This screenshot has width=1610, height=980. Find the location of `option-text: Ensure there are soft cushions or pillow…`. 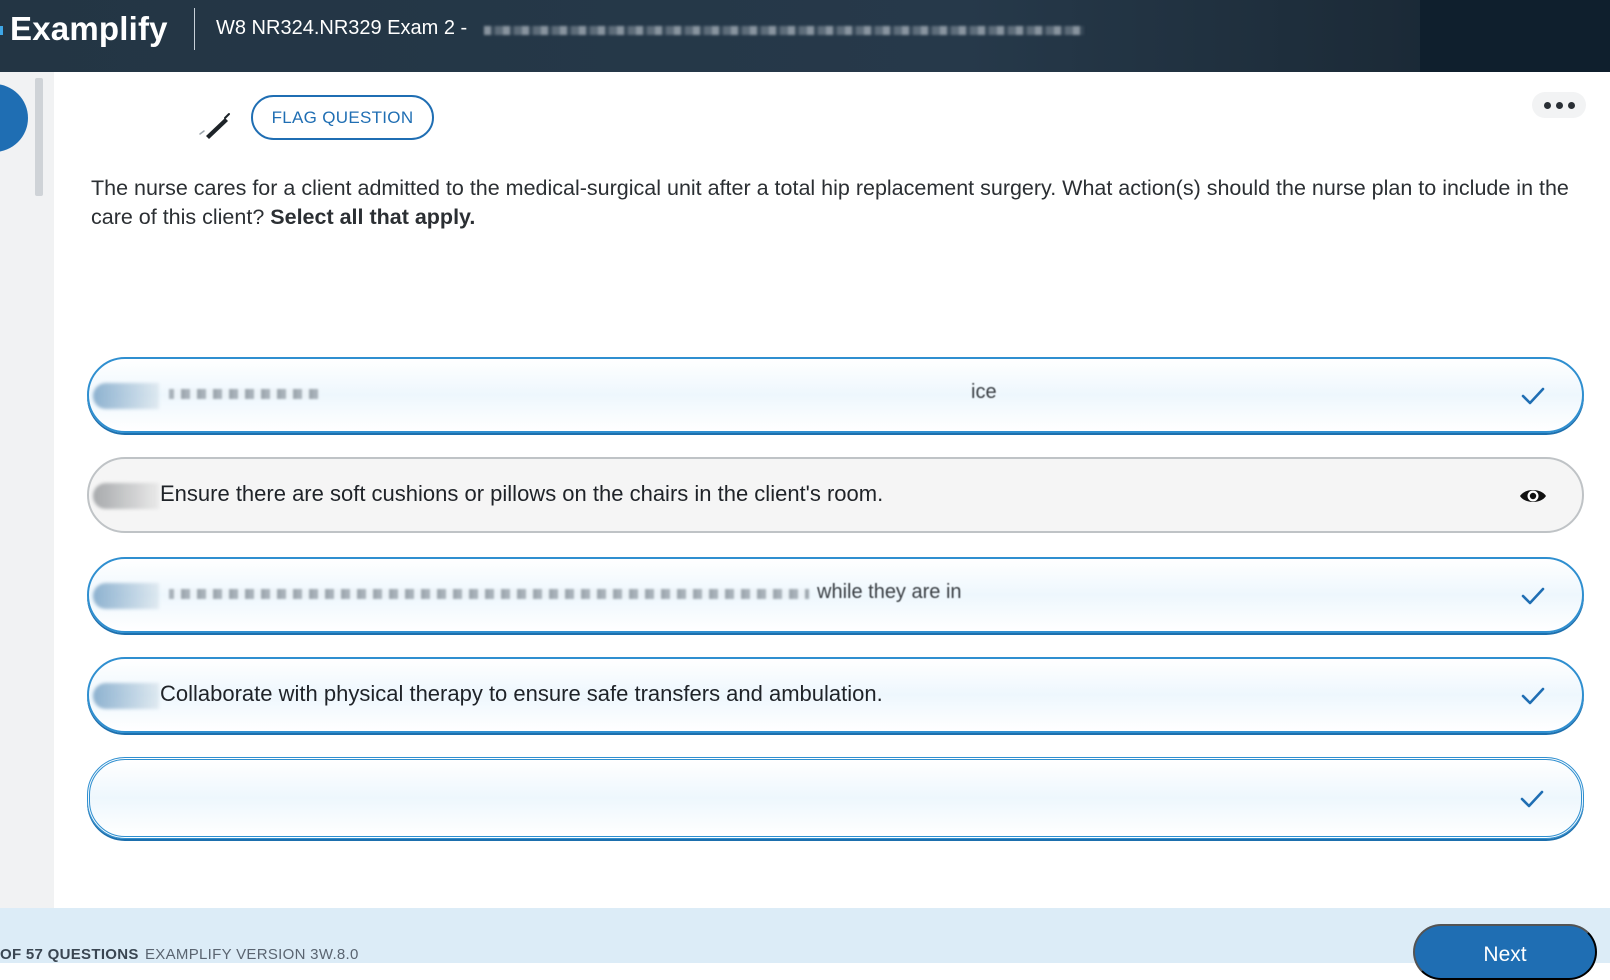

option-text: Ensure there are soft cushions or pillow… is located at coordinates (522, 493).